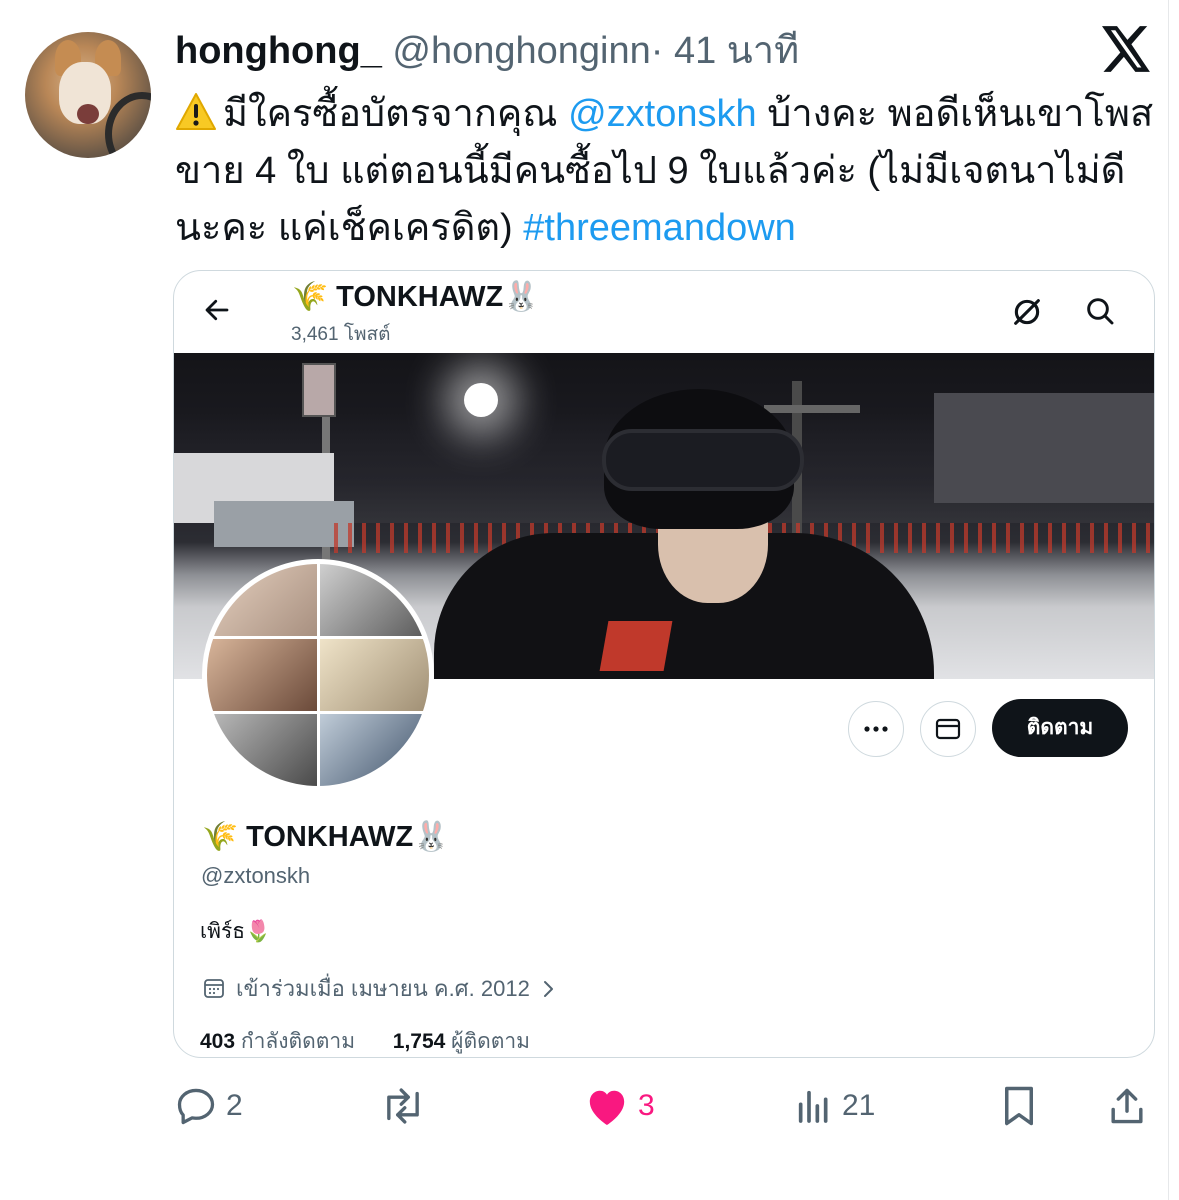 This screenshot has width=1179, height=1200. I want to click on share-button, so click(1127, 1106).